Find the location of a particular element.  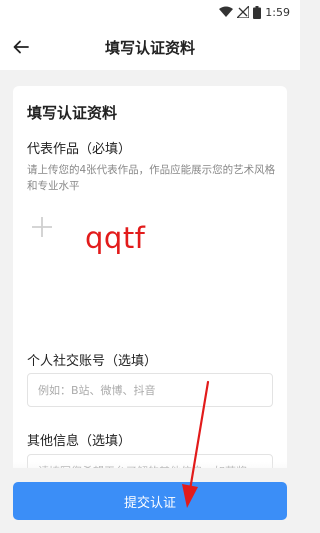

plus-icon is located at coordinates (42, 227).